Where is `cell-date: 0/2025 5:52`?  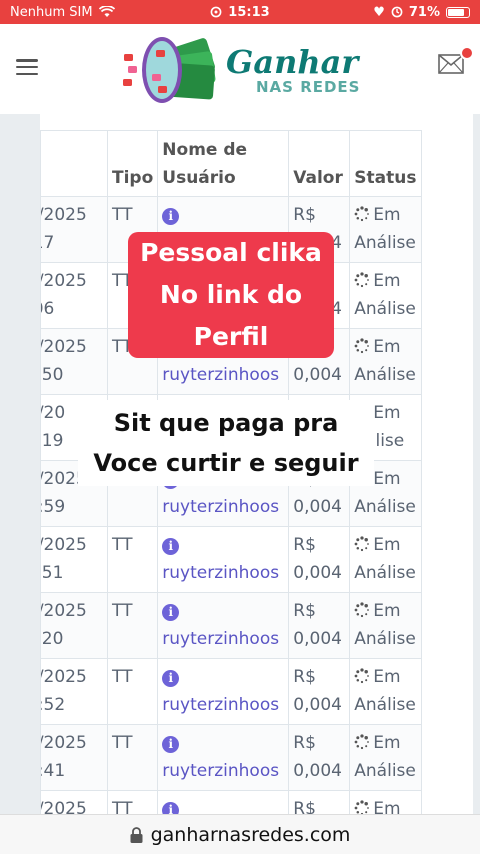
cell-date: 0/2025 5:52 is located at coordinates (74, 691).